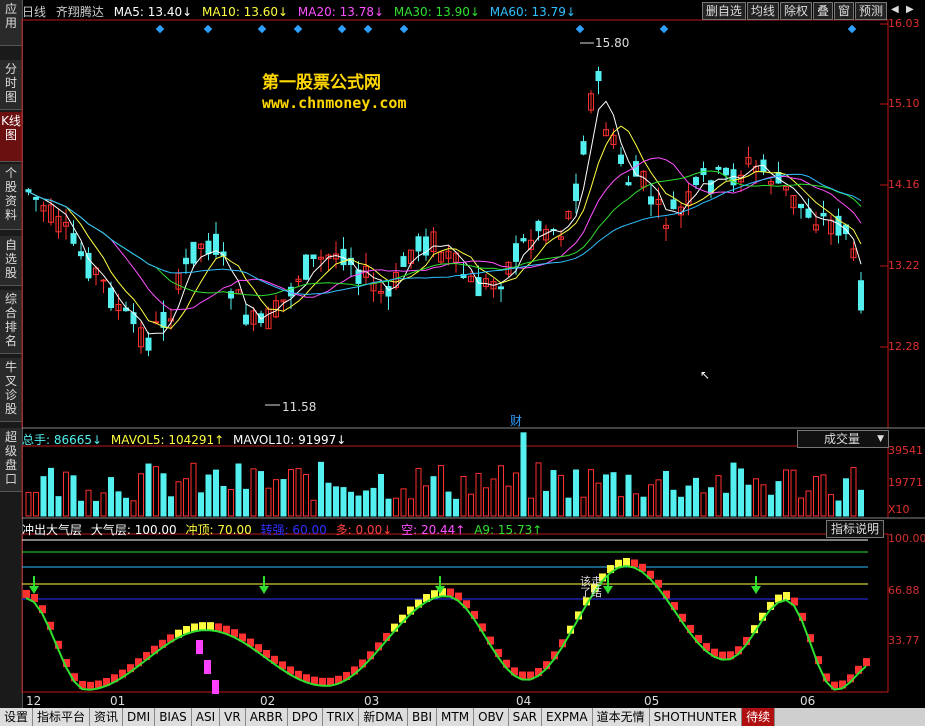 The width and height of the screenshot is (925, 726). What do you see at coordinates (491, 717) in the screenshot?
I see `tab-13: OBV` at bounding box center [491, 717].